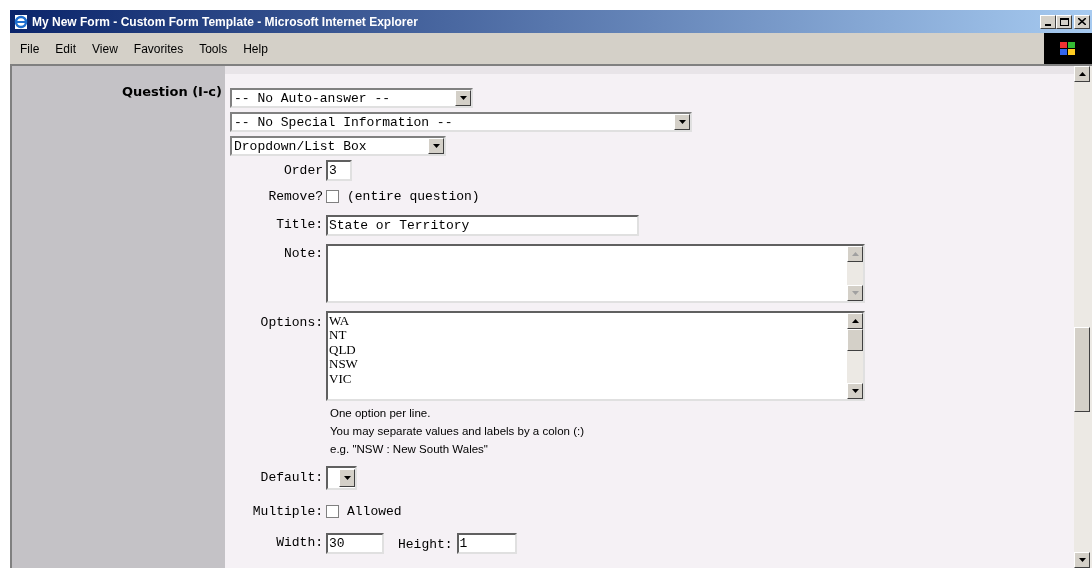 The height and width of the screenshot is (569, 1092). I want to click on question-label: Question (I-c), so click(171, 92).